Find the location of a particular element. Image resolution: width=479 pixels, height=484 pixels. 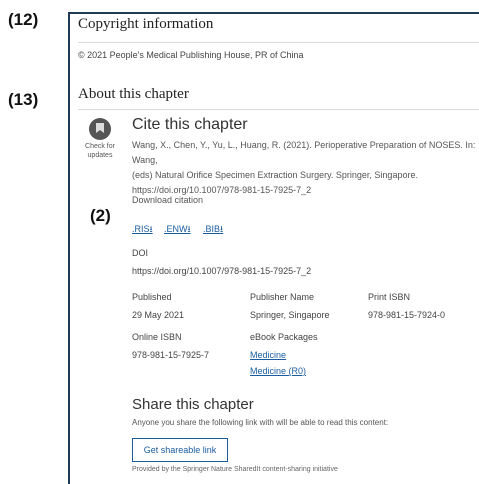

download-enw-link: .ENW⭳ is located at coordinates (177, 230).